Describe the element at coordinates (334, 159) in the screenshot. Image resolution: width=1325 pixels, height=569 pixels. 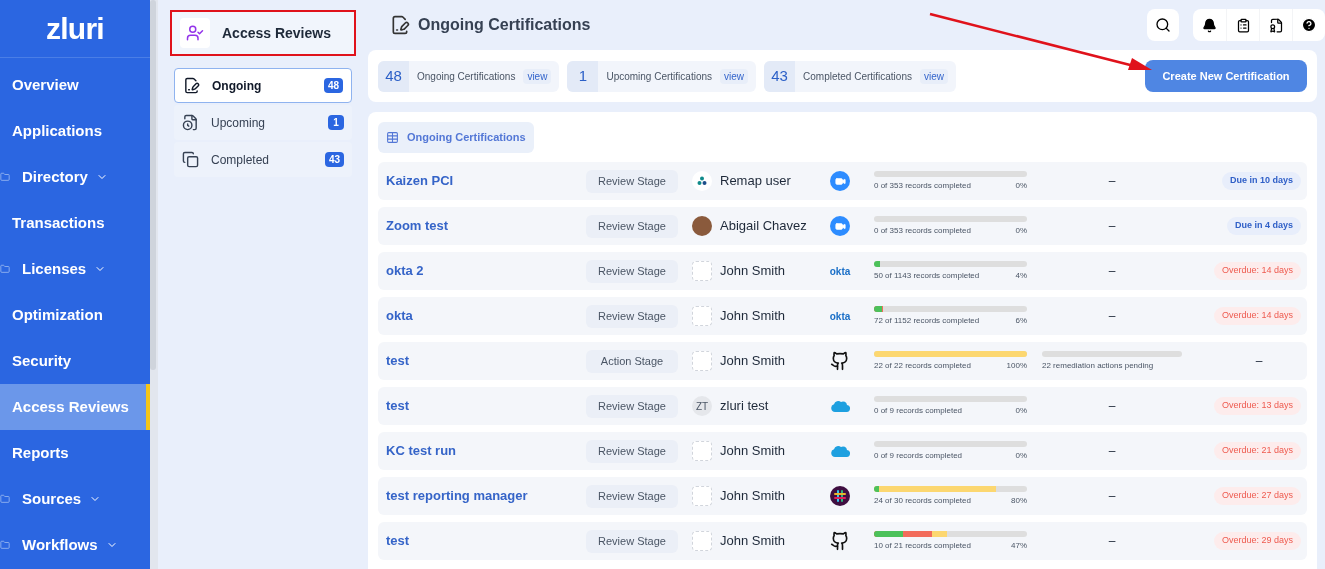
I see `count-badge: 43` at that location.